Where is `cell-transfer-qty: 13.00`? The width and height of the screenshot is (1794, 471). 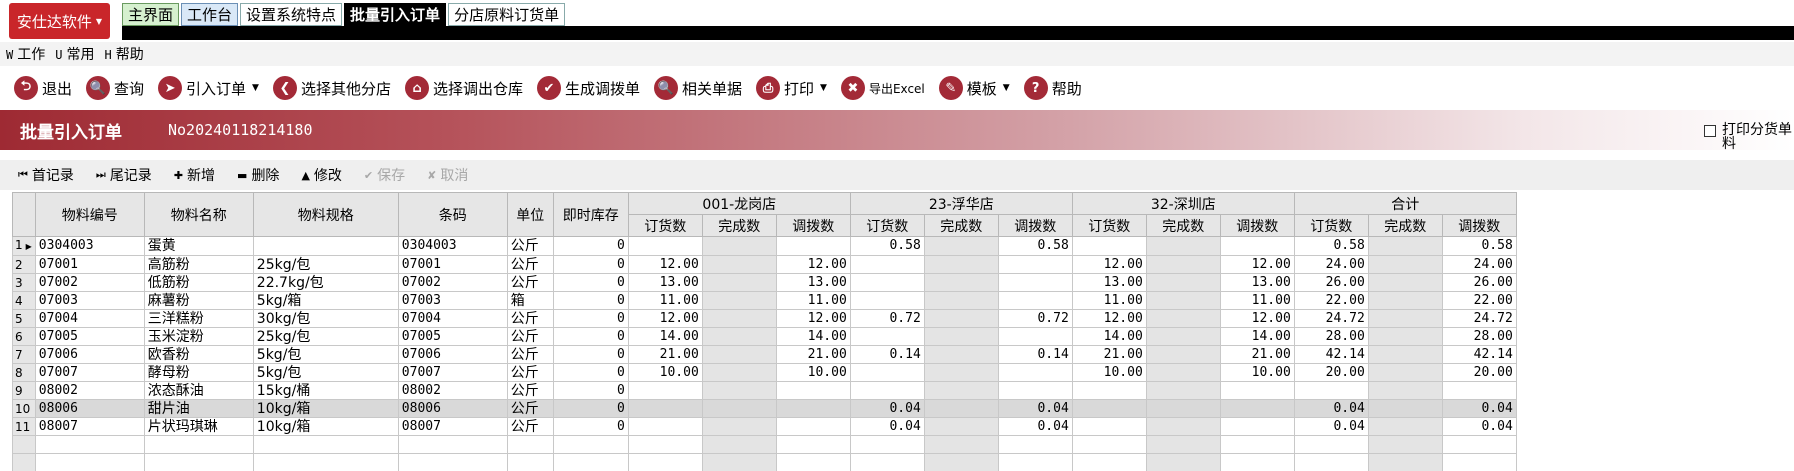
cell-transfer-qty: 13.00 is located at coordinates (813, 282).